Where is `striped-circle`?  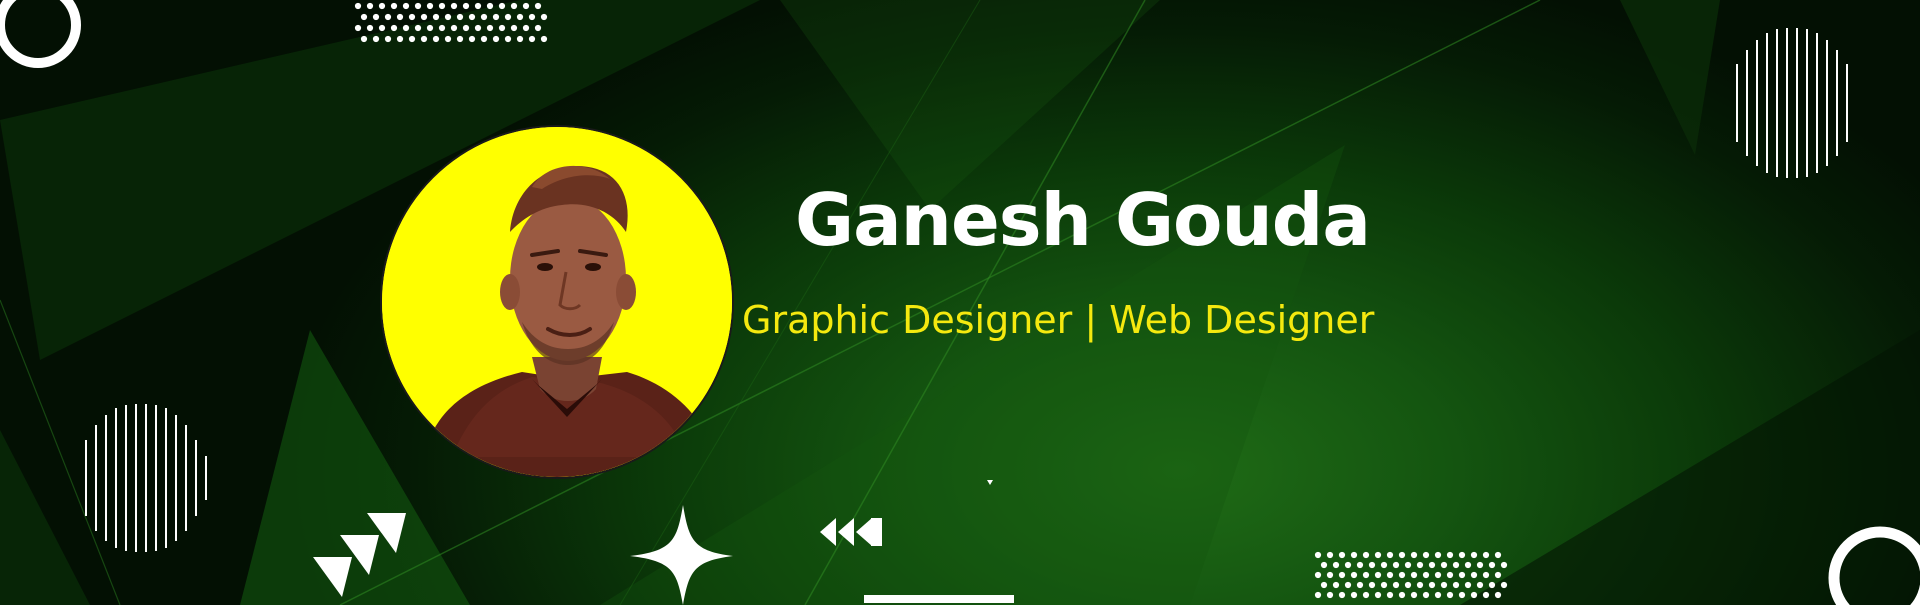 striped-circle is located at coordinates (146, 478).